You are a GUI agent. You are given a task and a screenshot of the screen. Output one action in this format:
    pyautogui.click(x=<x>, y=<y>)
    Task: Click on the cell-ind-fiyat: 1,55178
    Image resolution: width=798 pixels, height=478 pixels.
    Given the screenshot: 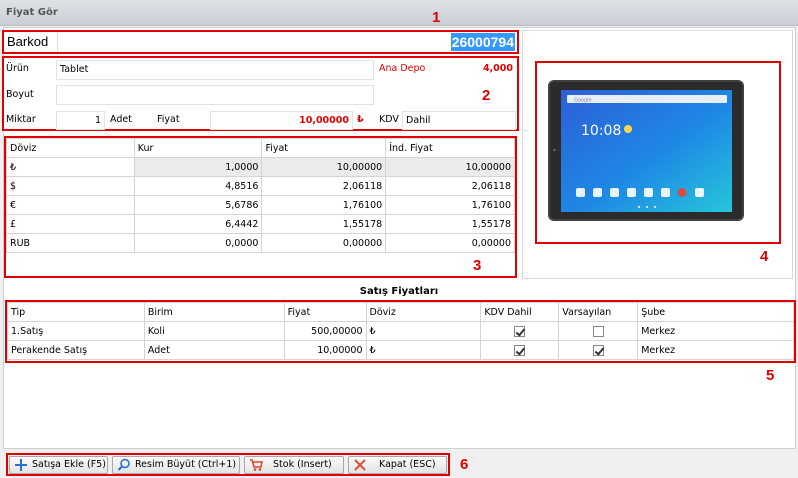 What is the action you would take?
    pyautogui.click(x=450, y=224)
    